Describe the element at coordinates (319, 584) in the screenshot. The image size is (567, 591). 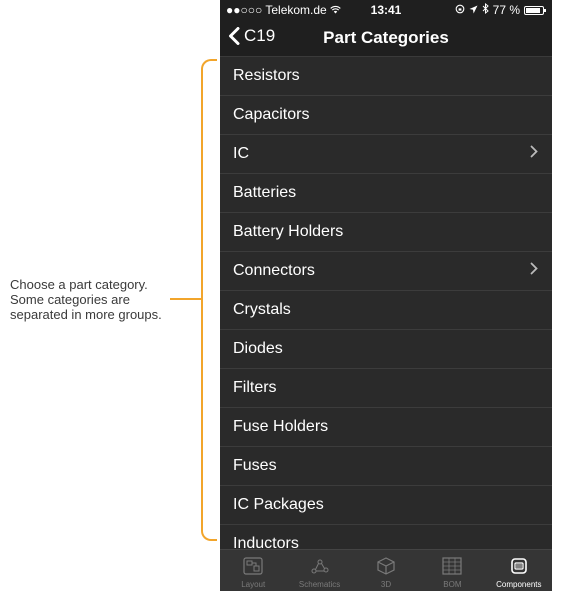
I see `tab-label: Schematics` at that location.